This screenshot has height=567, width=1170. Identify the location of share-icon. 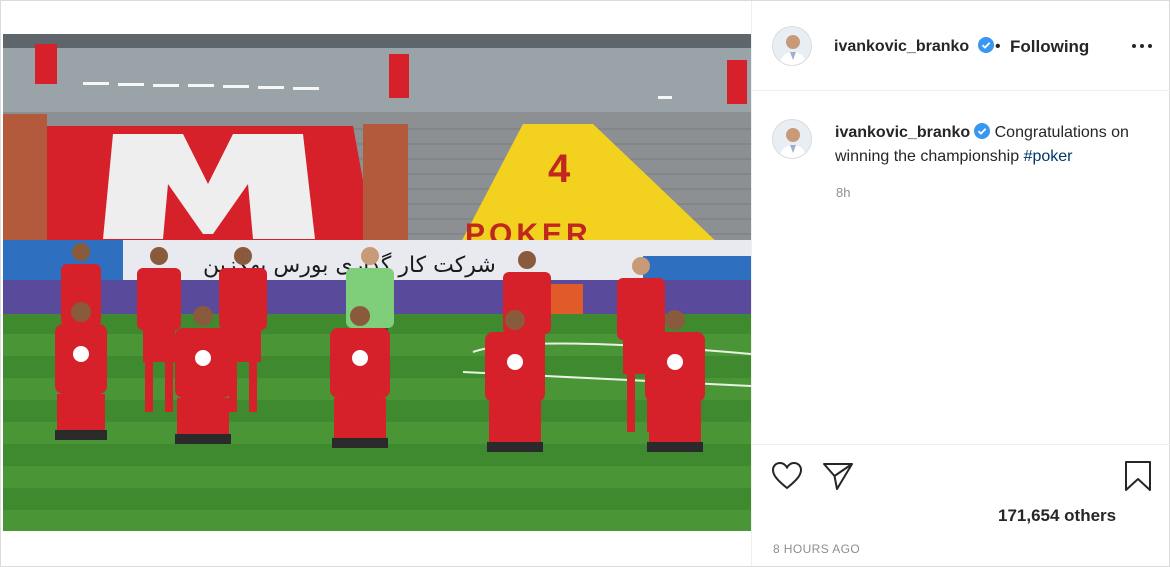
(838, 478).